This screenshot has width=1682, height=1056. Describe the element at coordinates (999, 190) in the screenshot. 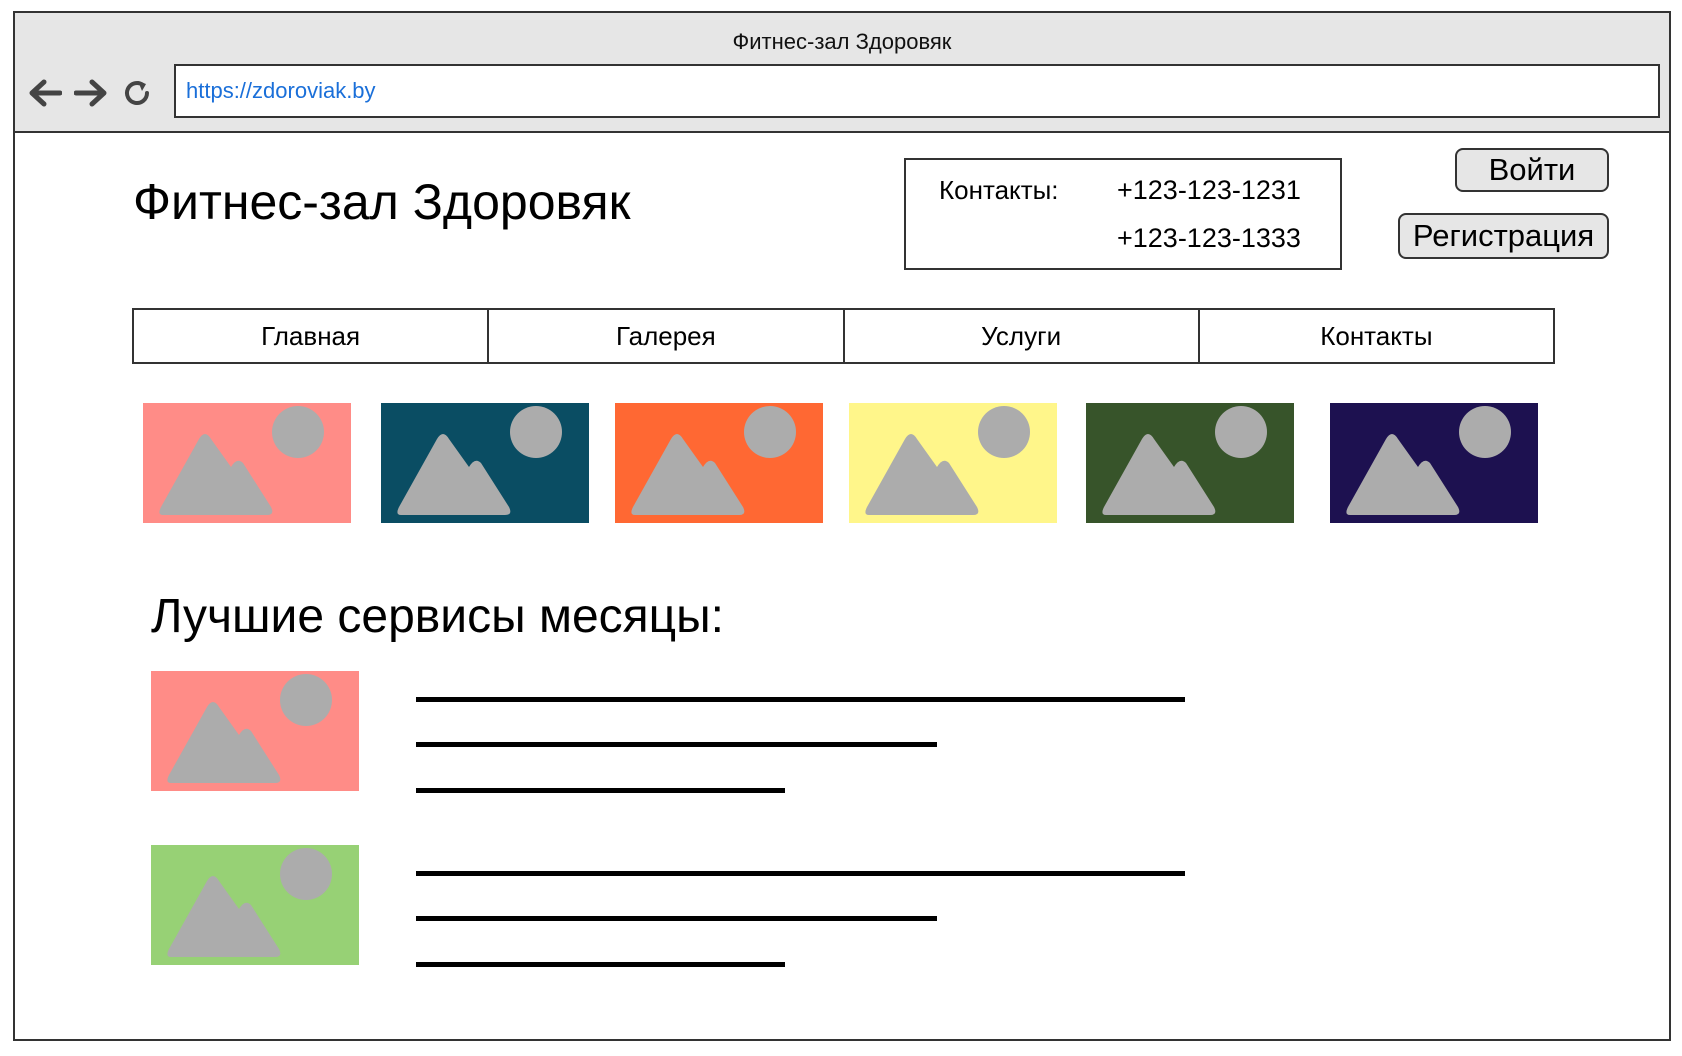

I see `contacts-label: Контакты:` at that location.